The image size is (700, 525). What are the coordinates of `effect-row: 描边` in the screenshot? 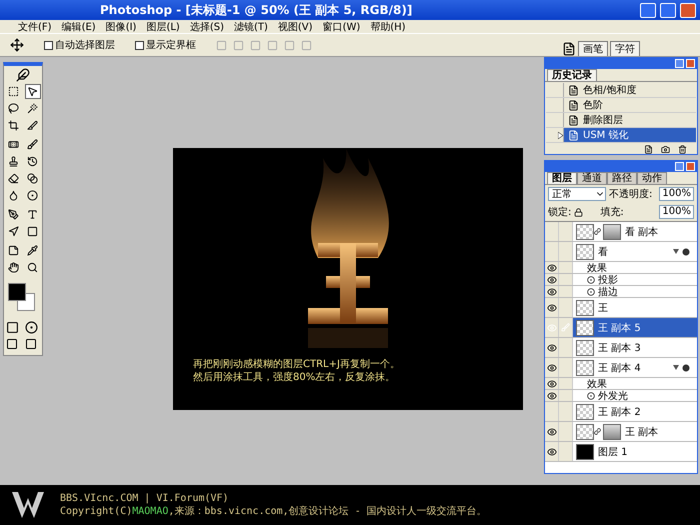 It's located at (621, 292).